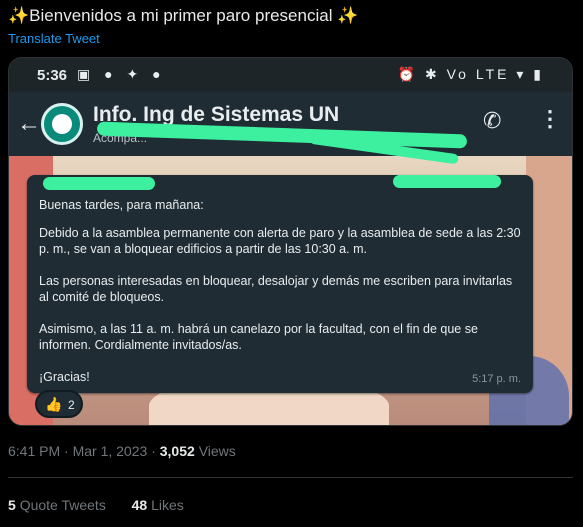 Image resolution: width=583 pixels, height=527 pixels. I want to click on chat-header: ← Info. Ing de Sistemas UN Acompa... ✆ ⋮, so click(290, 124).